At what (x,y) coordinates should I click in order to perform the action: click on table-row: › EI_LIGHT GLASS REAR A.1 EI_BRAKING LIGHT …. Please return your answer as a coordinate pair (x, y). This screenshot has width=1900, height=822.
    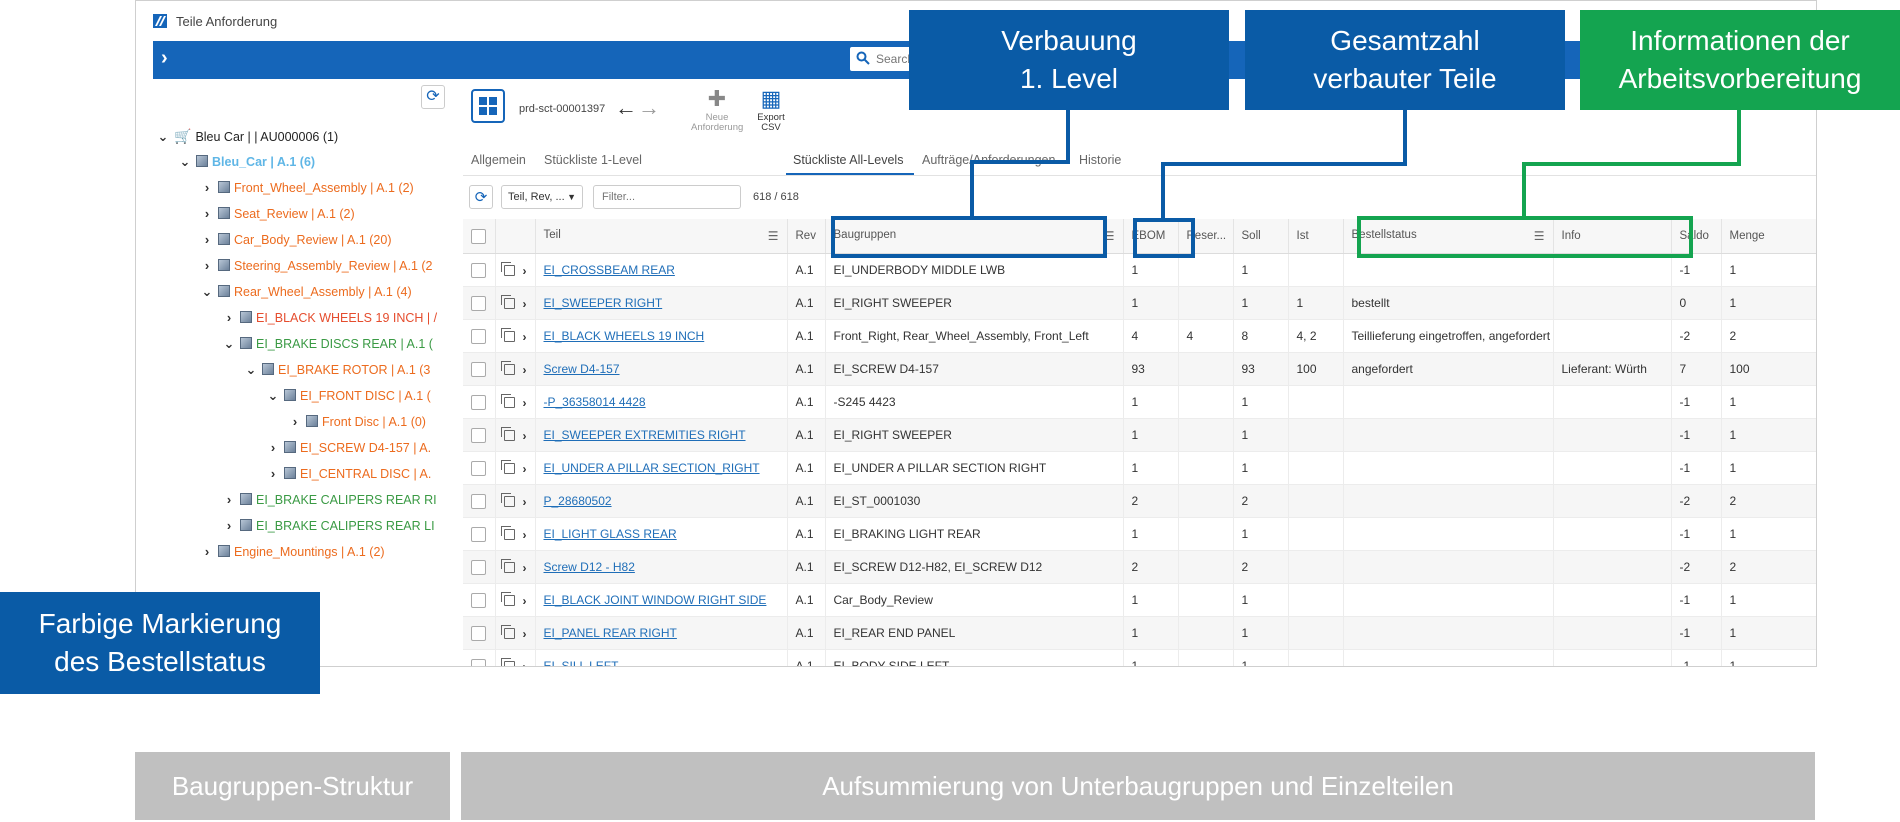
    Looking at the image, I should click on (1139, 534).